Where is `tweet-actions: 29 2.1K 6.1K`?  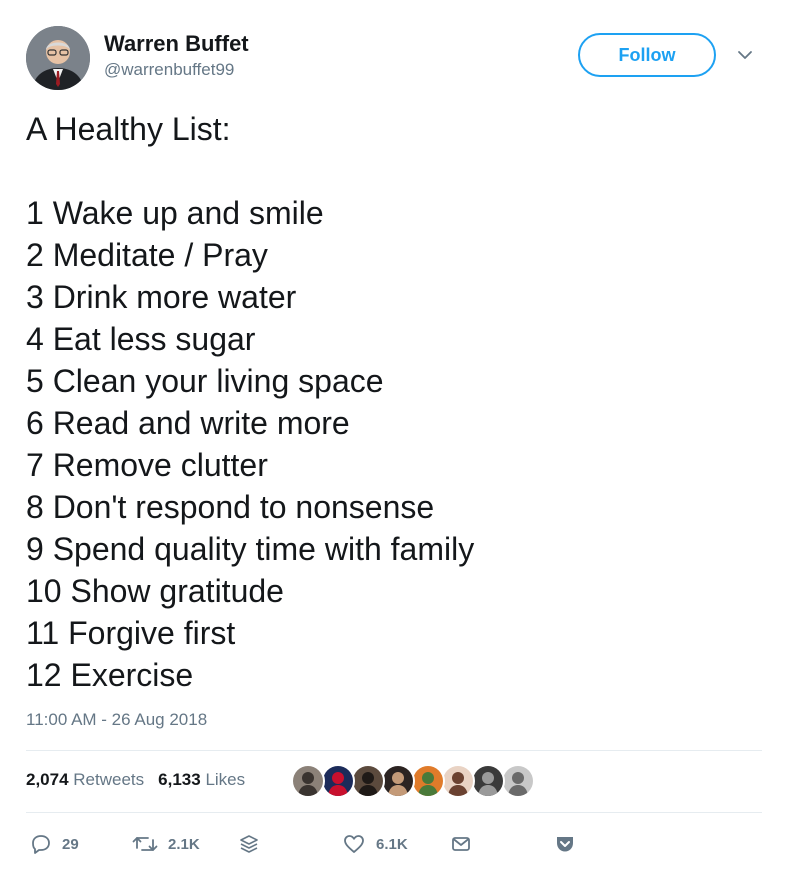 tweet-actions: 29 2.1K 6.1K is located at coordinates (400, 844).